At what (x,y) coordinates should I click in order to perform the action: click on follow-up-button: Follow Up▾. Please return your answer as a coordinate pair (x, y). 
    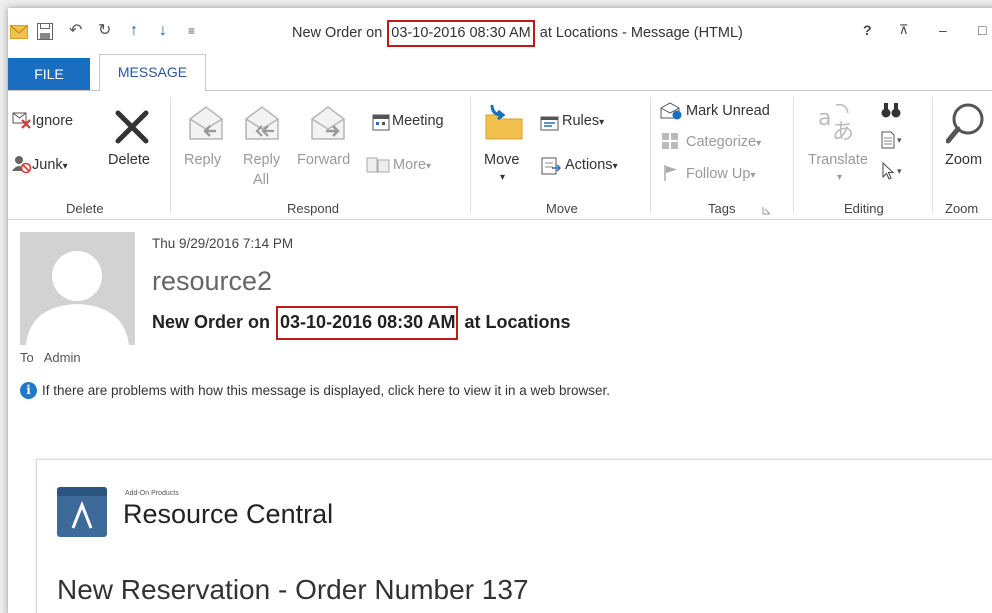
    Looking at the image, I should click on (721, 174).